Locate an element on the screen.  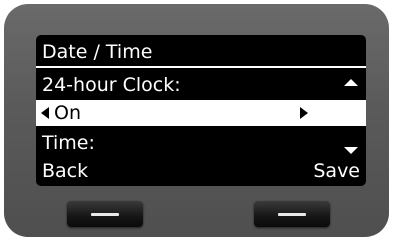
setting-label-24-hour-clock: 24-hour Clock: is located at coordinates (111, 85).